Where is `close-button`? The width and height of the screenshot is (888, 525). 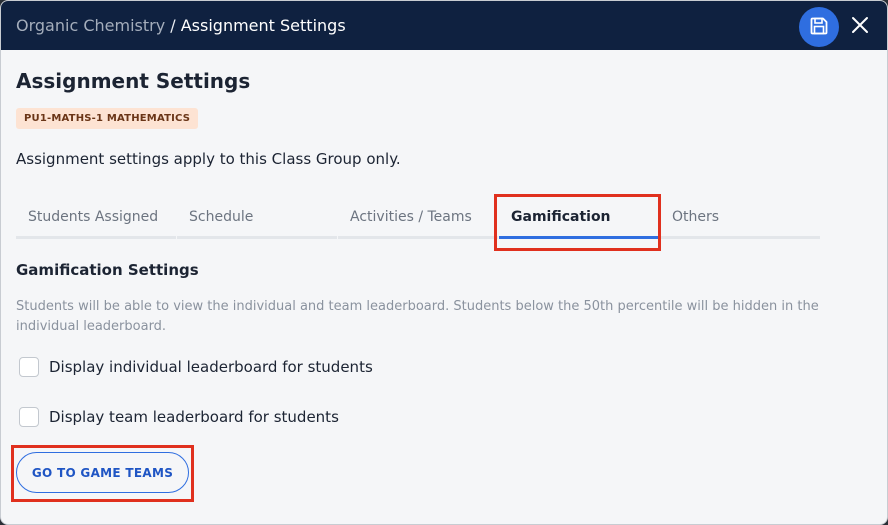
close-button is located at coordinates (860, 26).